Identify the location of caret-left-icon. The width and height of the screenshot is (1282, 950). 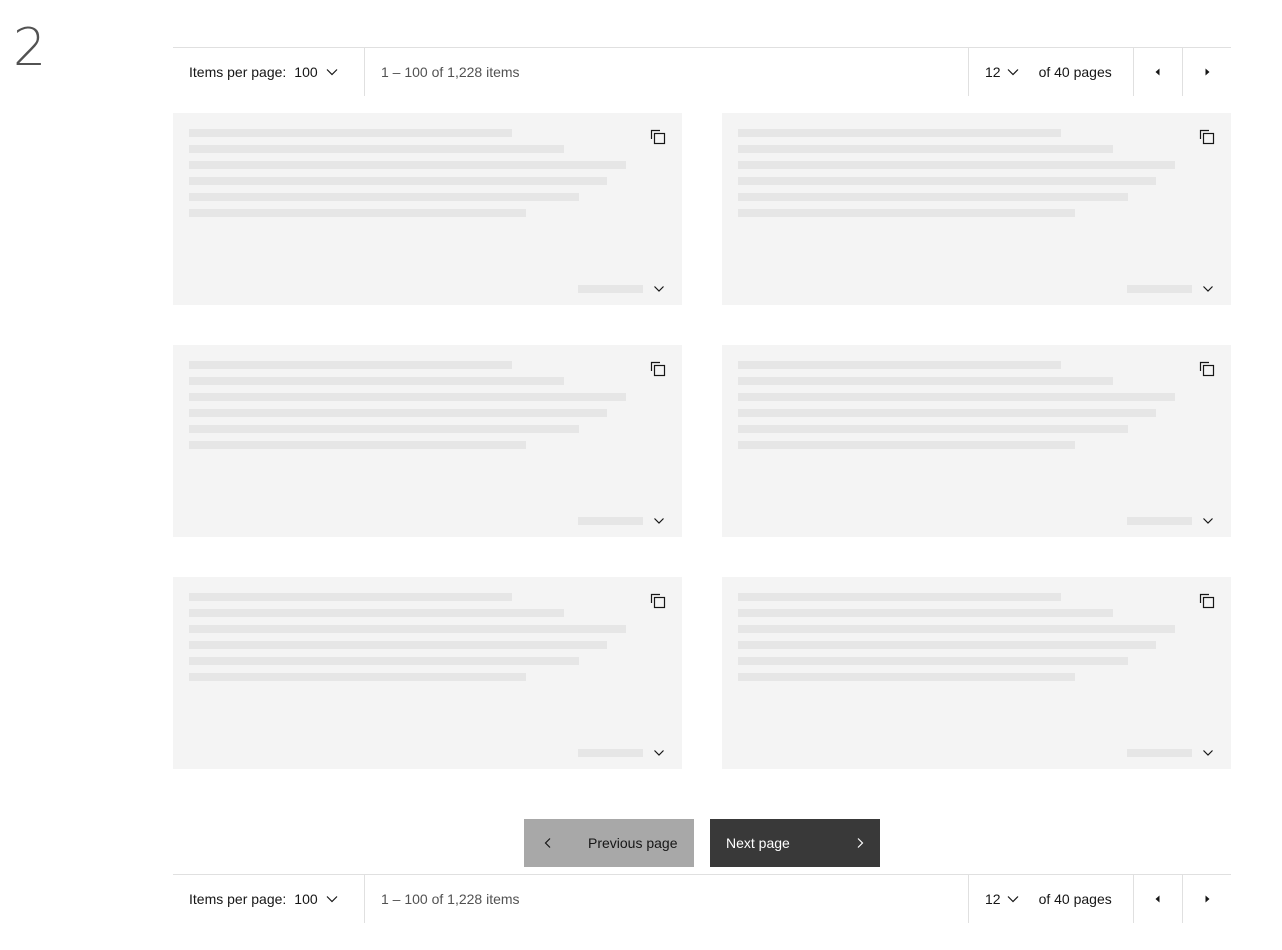
(1157, 72).